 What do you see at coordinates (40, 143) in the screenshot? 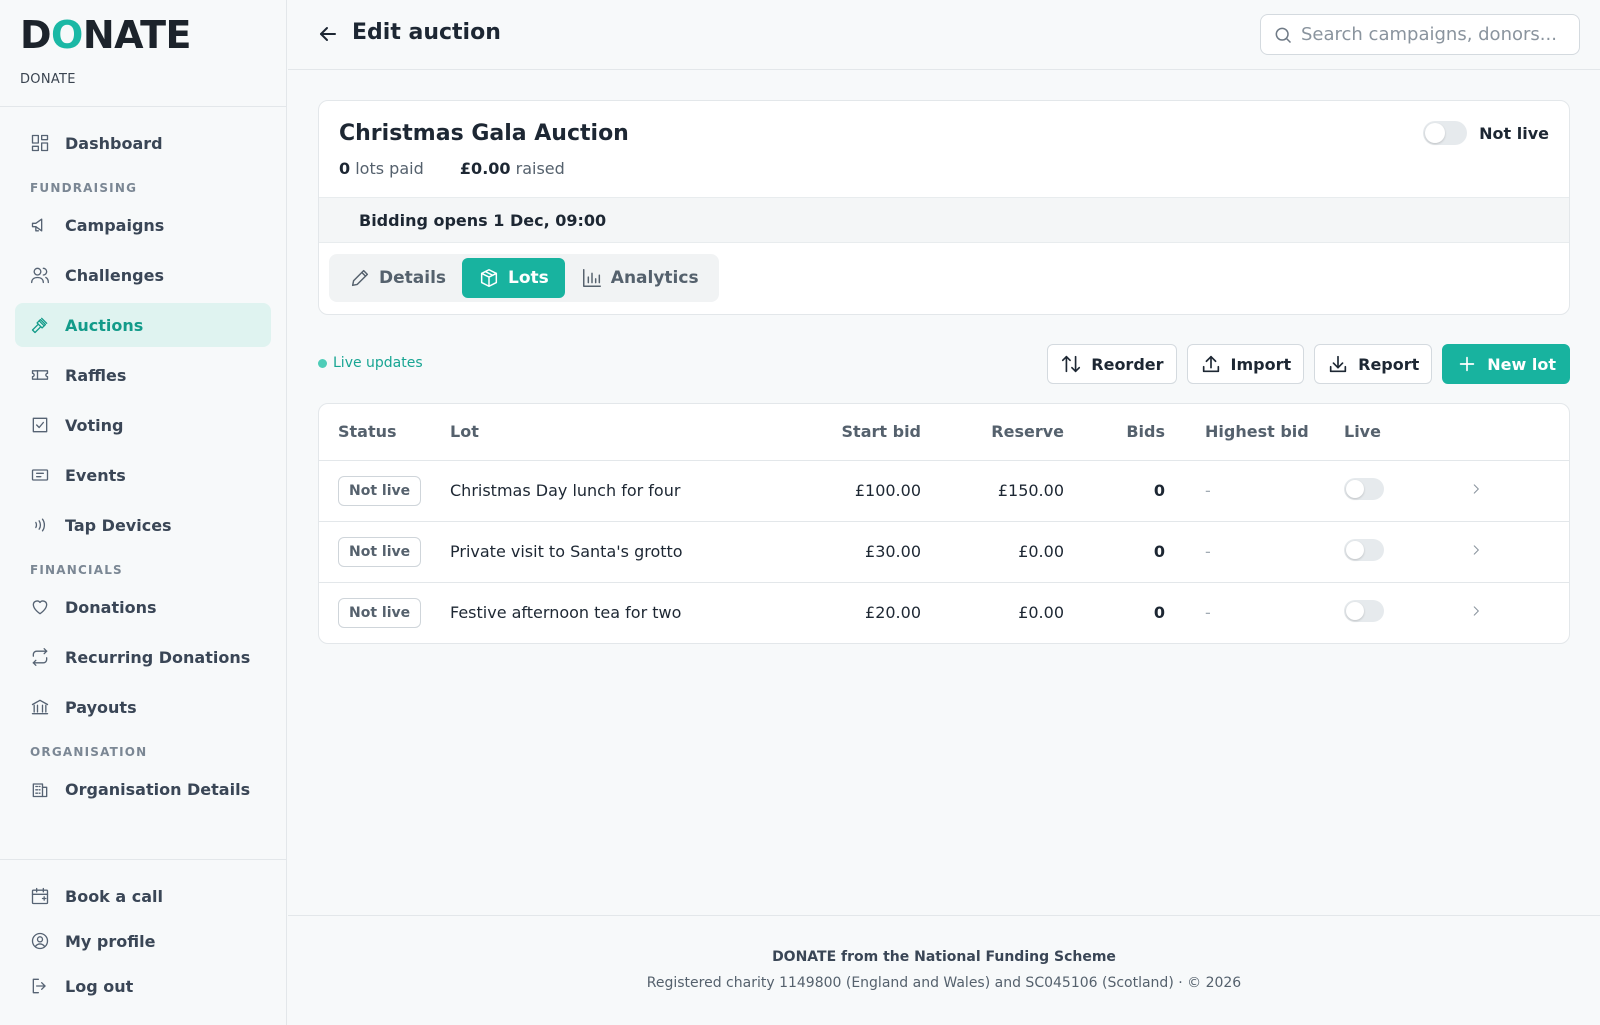
I see `dashboard-icon` at bounding box center [40, 143].